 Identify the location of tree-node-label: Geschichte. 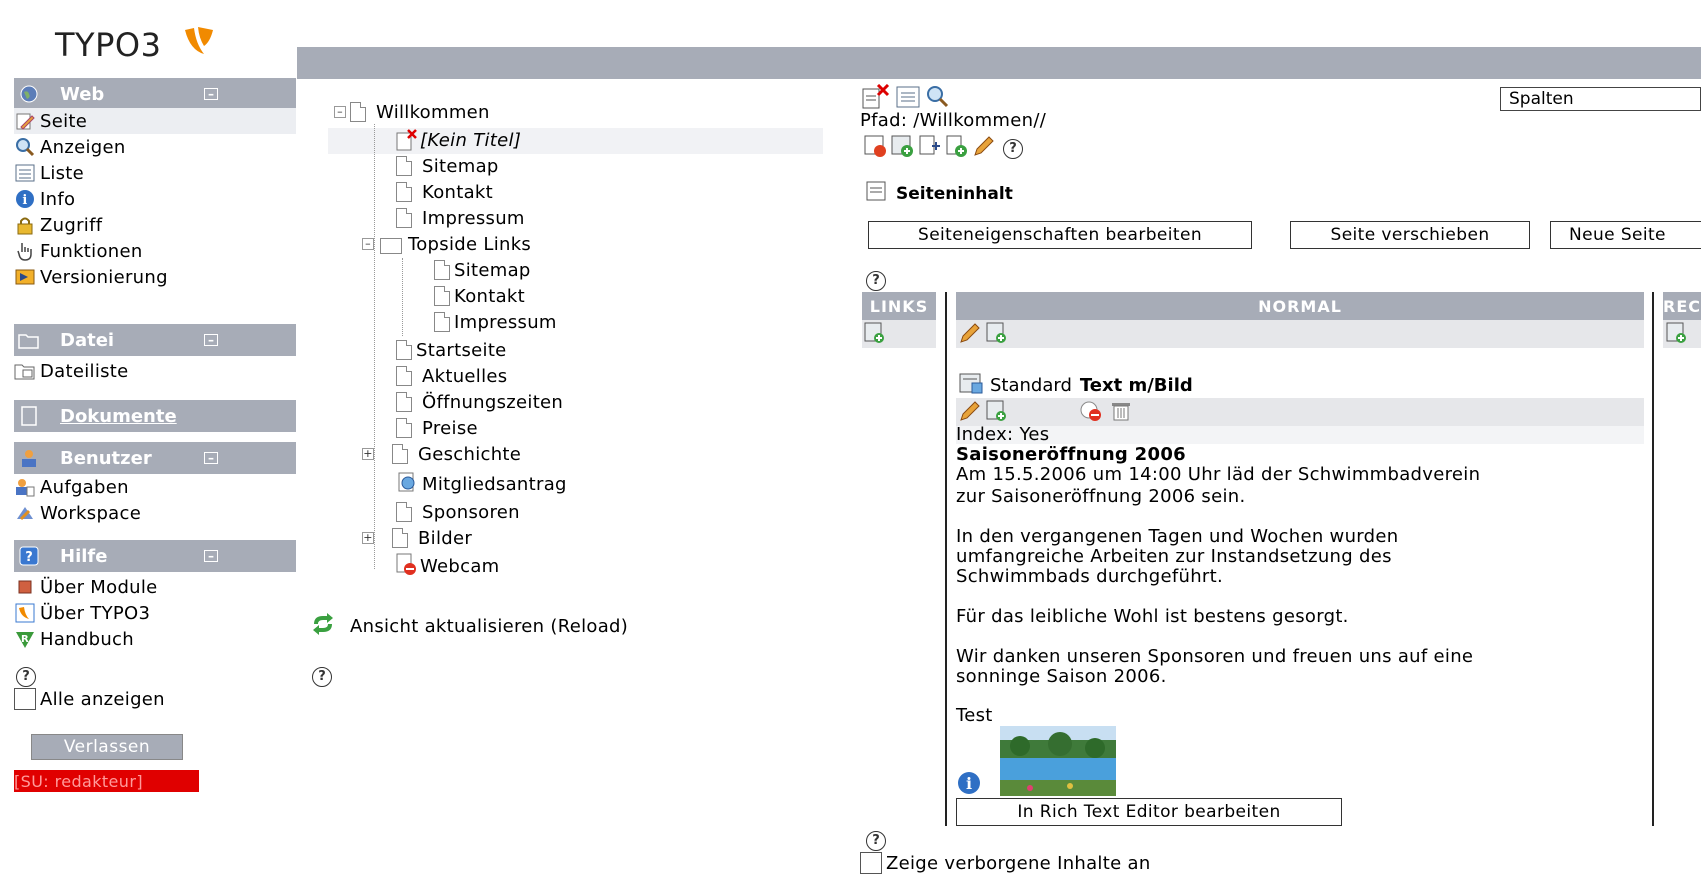
(470, 454).